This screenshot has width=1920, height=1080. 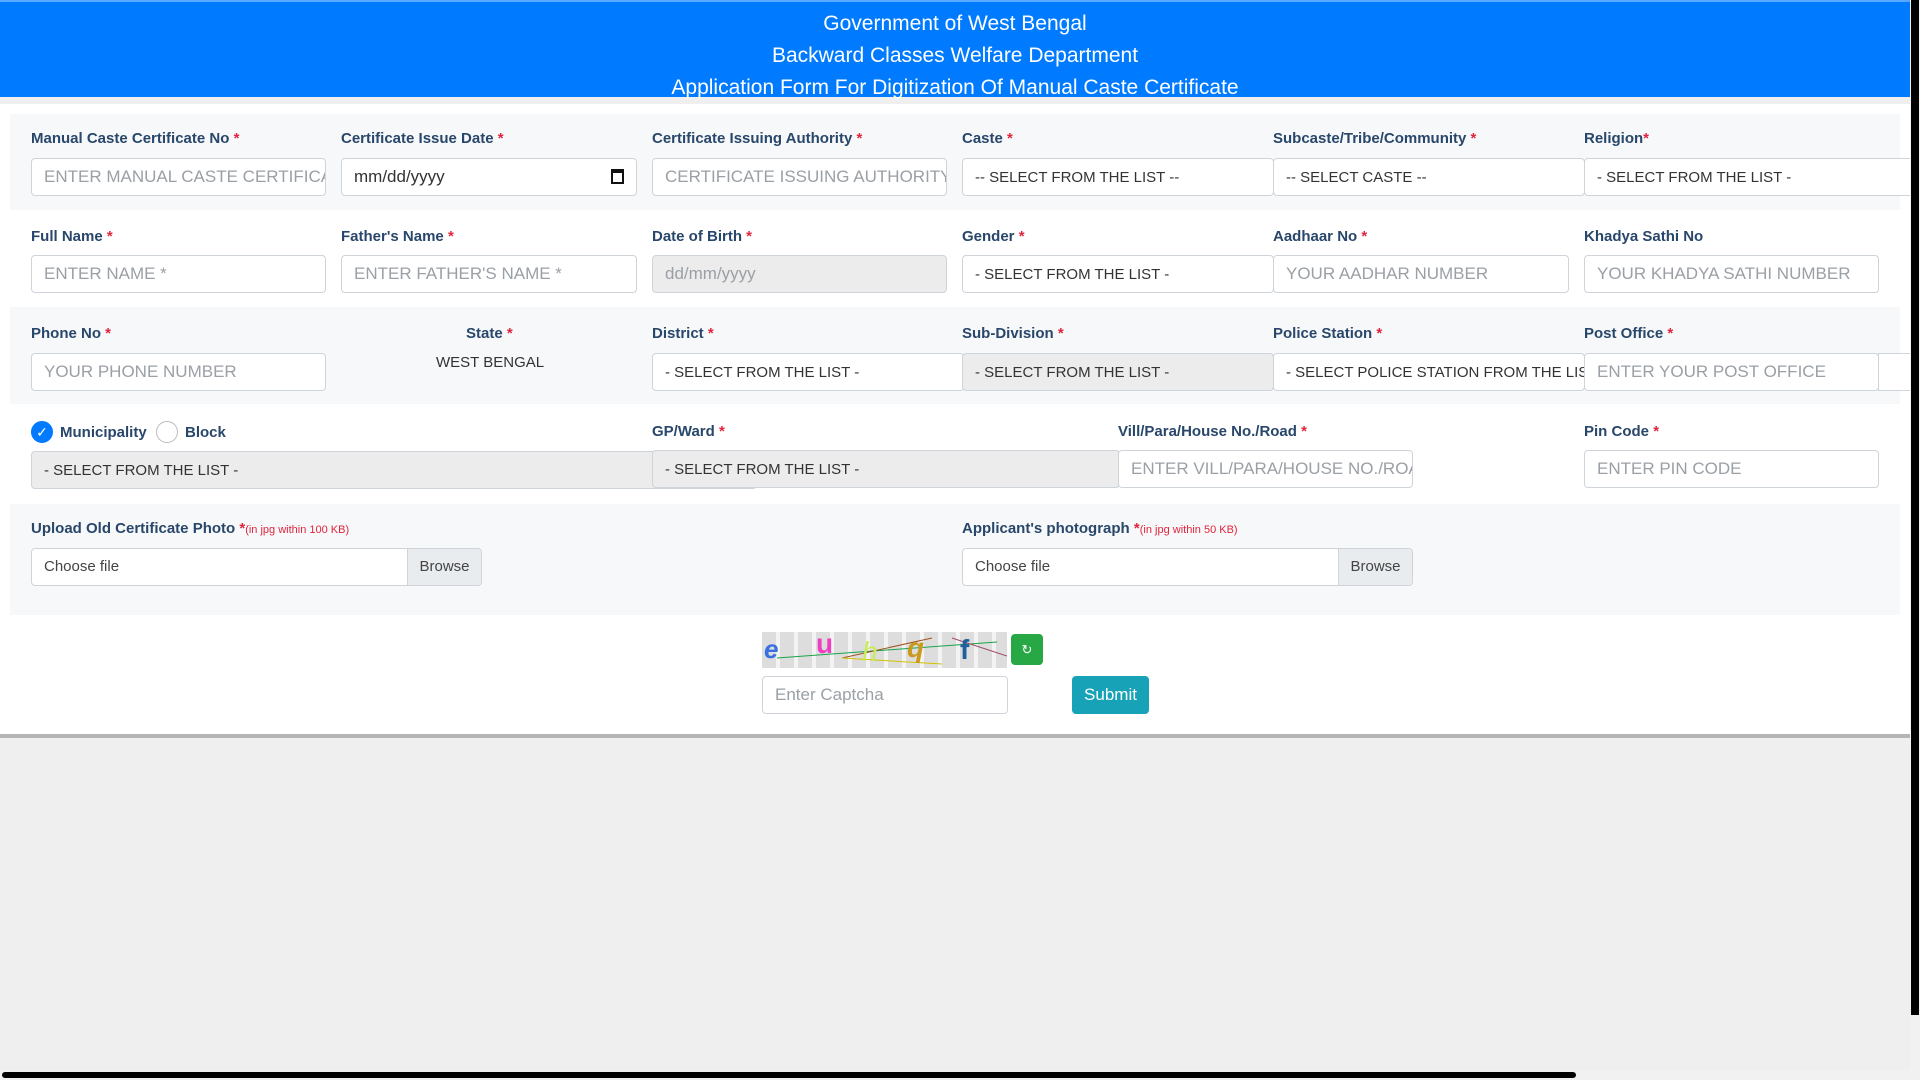 What do you see at coordinates (490, 362) in the screenshot?
I see `state-value: WEST BENGAL` at bounding box center [490, 362].